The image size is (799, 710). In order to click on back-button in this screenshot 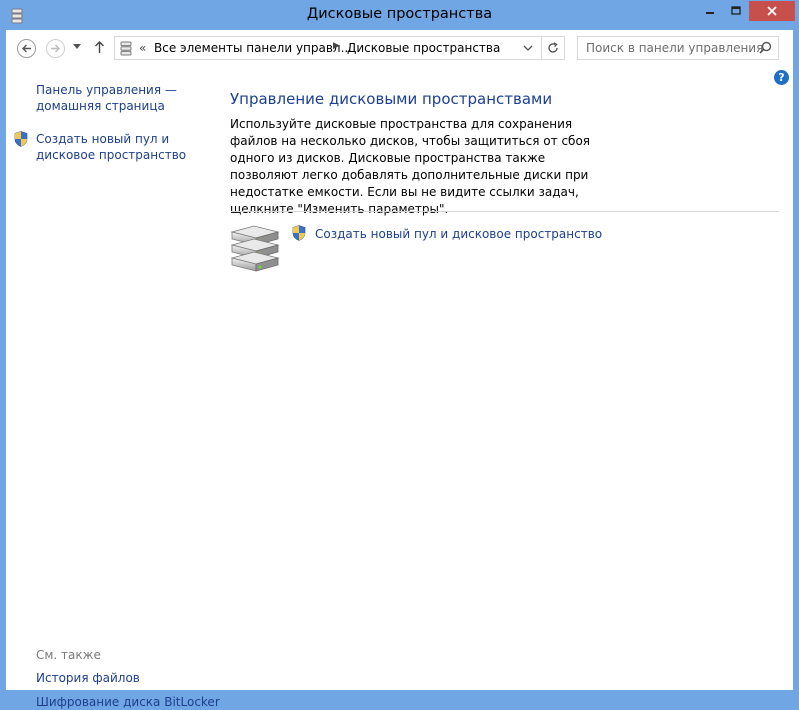, I will do `click(26, 48)`.